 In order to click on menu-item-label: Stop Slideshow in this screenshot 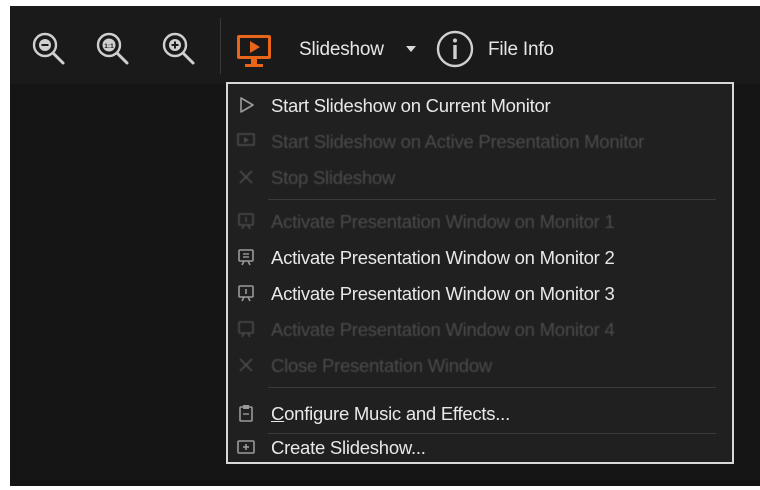, I will do `click(333, 177)`.